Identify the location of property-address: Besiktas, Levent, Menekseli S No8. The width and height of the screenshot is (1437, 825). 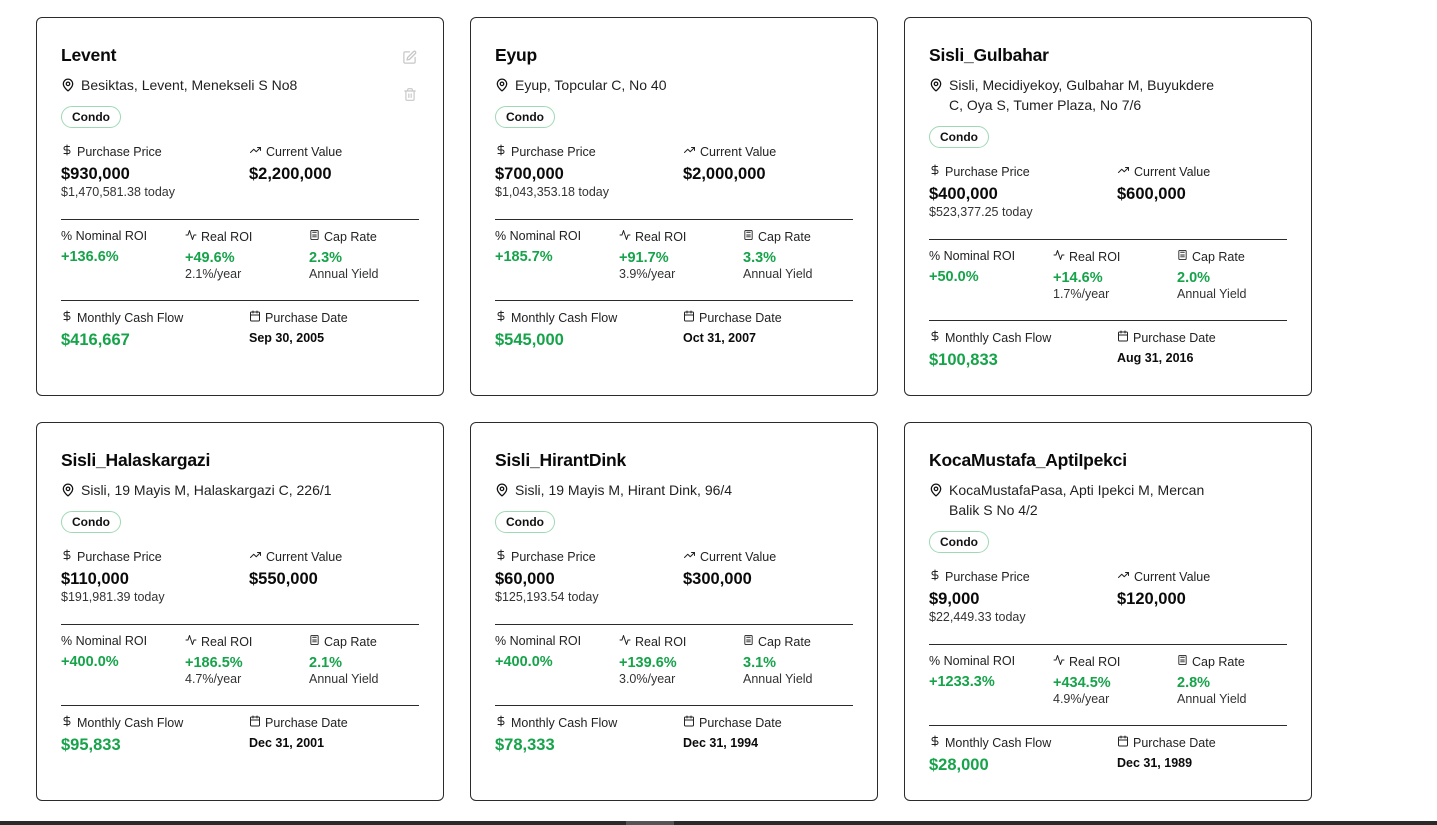
(211, 86).